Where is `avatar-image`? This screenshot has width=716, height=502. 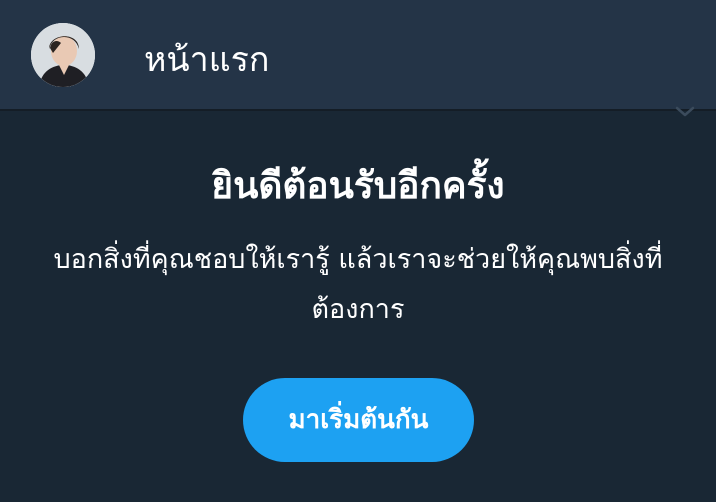
avatar-image is located at coordinates (63, 55).